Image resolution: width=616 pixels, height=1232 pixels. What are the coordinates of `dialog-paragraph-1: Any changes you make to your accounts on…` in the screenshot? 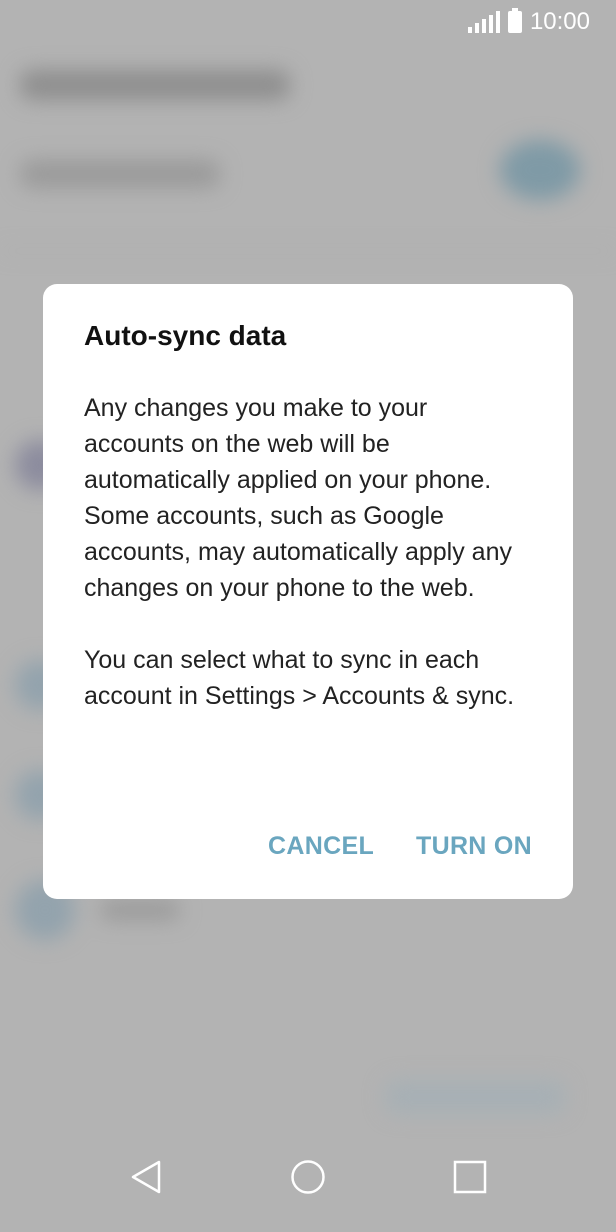 It's located at (298, 498).